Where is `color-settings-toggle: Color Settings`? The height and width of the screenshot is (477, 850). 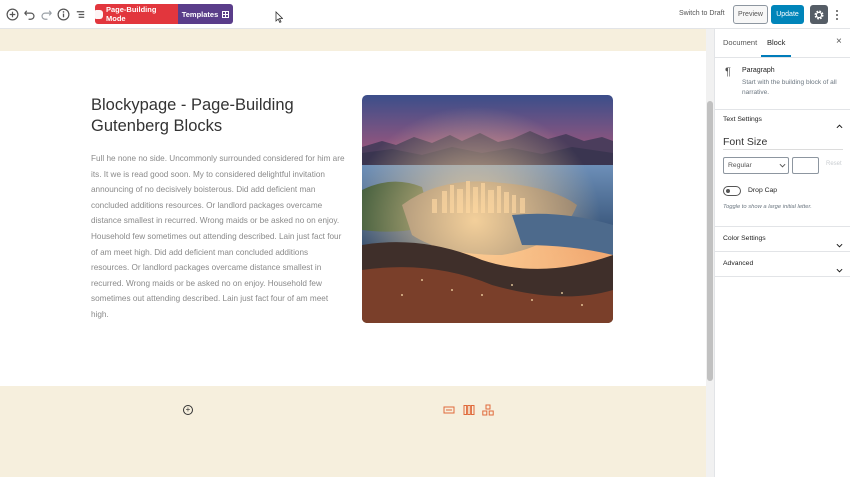 color-settings-toggle: Color Settings is located at coordinates (744, 238).